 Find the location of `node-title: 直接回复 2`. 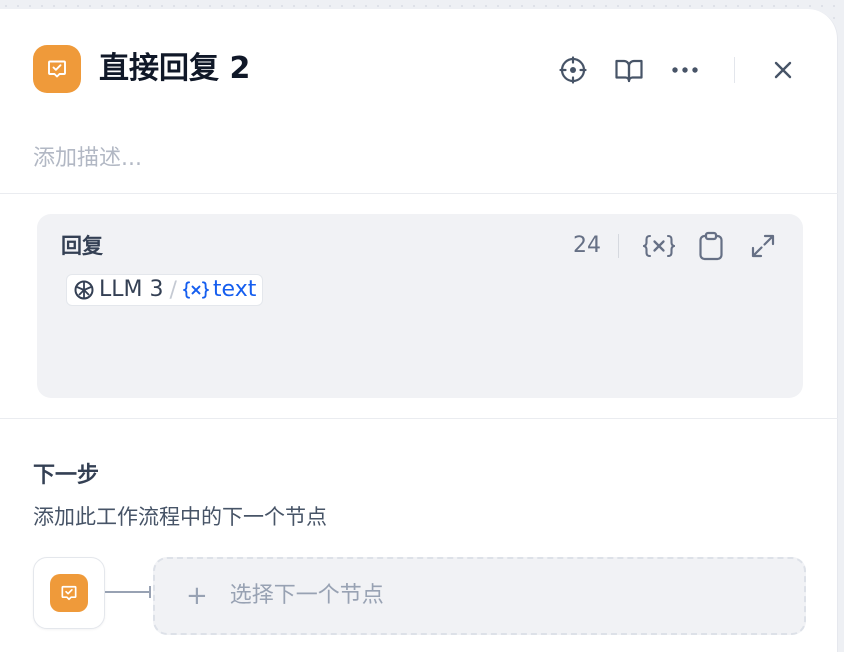

node-title: 直接回复 2 is located at coordinates (174, 69).